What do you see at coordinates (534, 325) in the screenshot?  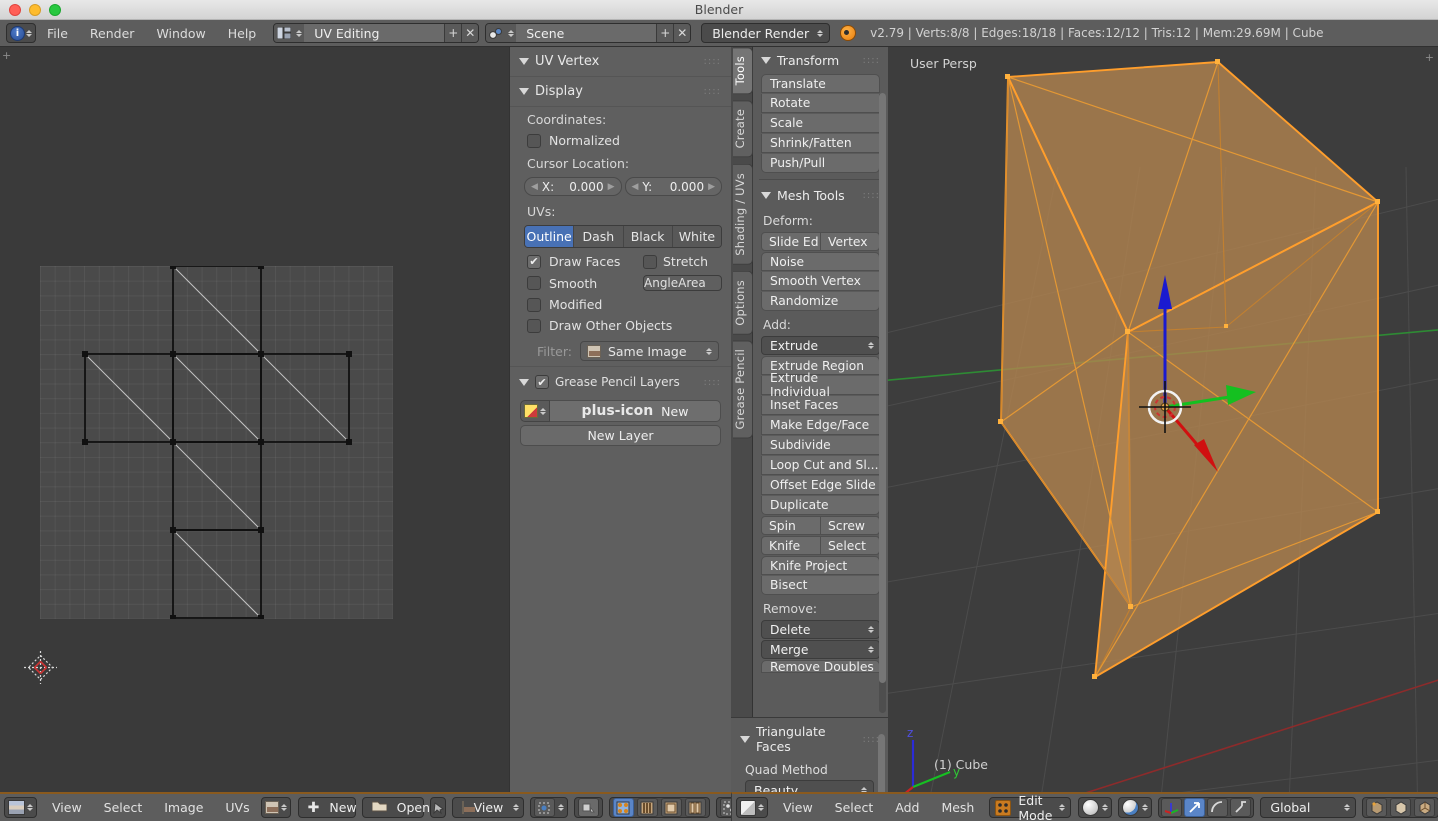 I see `checkbox-draw-other-objects` at bounding box center [534, 325].